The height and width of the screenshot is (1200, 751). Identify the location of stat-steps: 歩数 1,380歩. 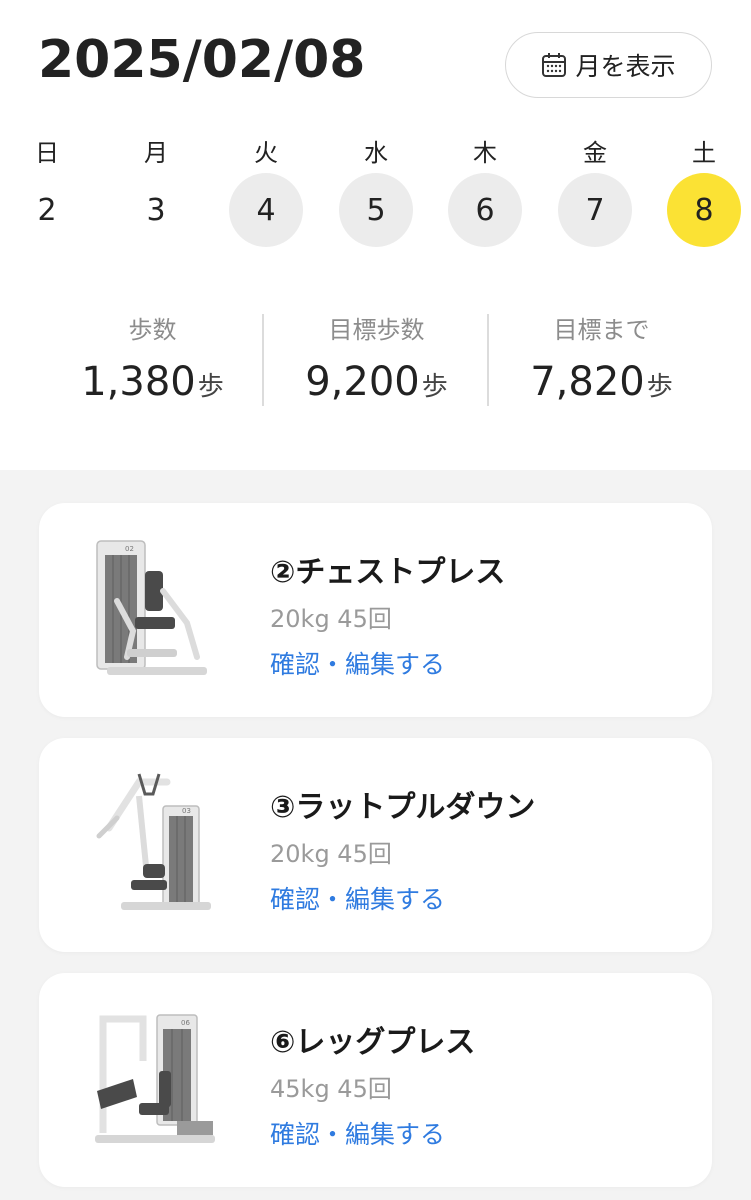
(152, 357).